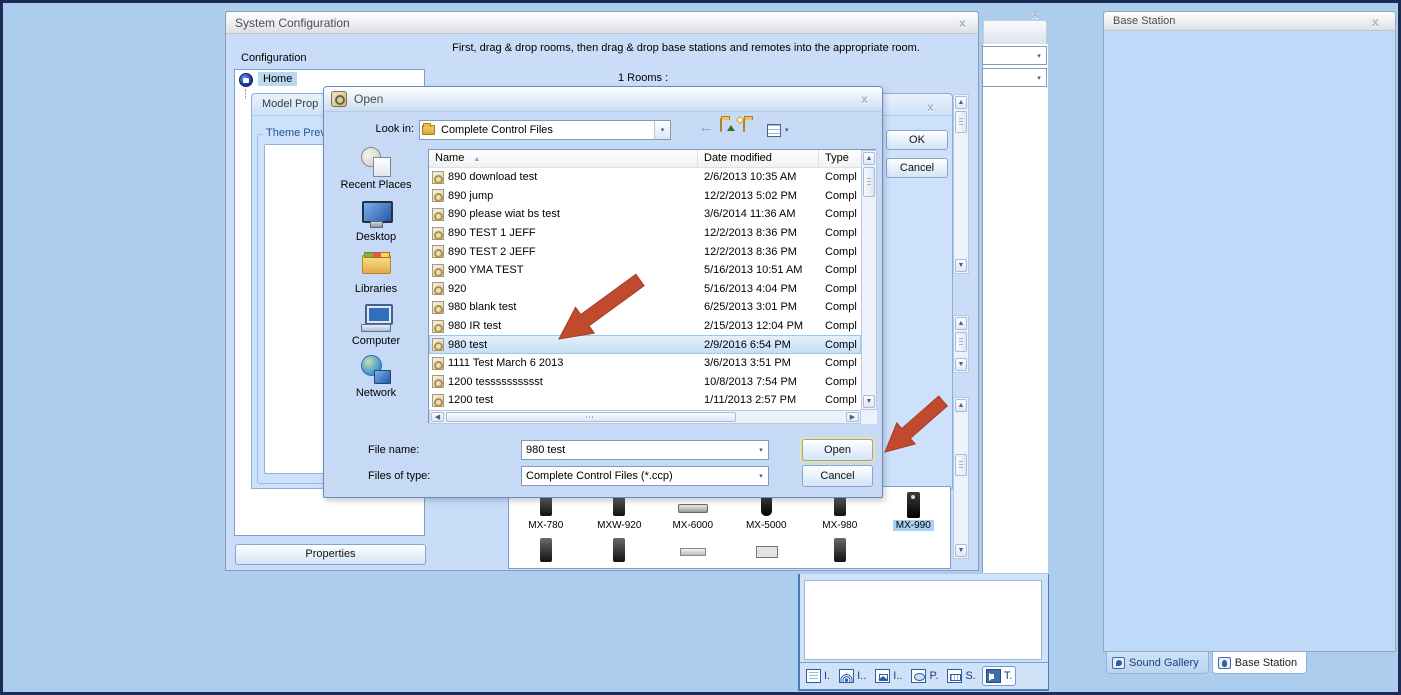  Describe the element at coordinates (545, 130) in the screenshot. I see `look-in-combobox: Complete Control Files ▾` at that location.